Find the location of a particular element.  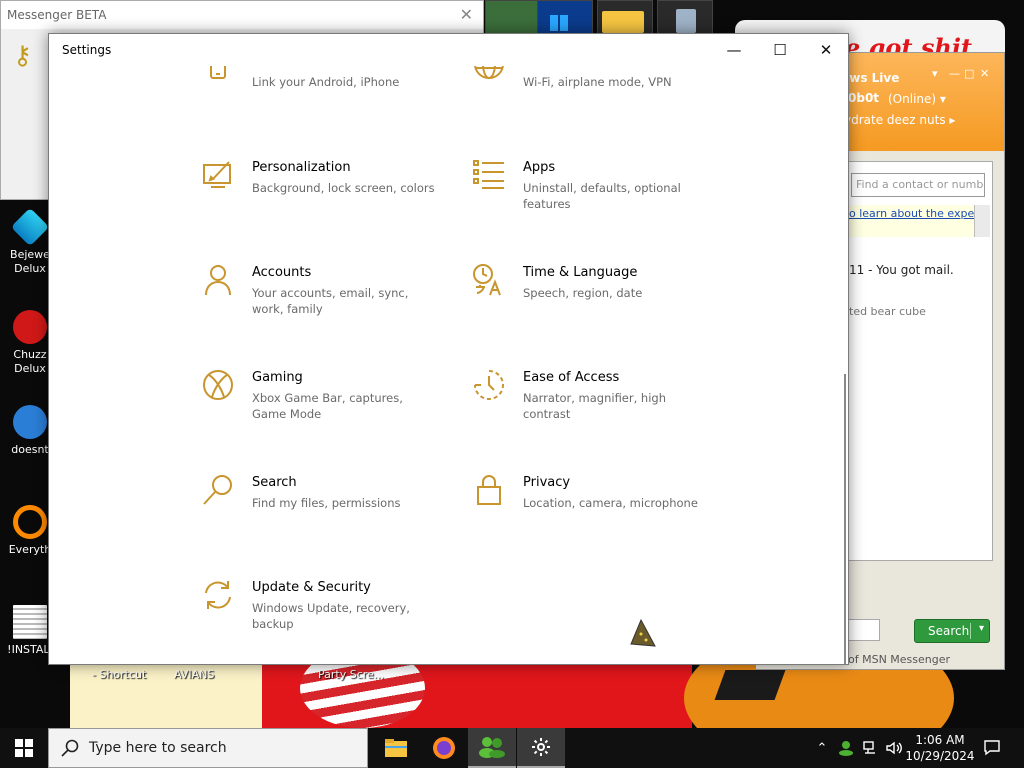

desktop-label-shortcut: - Shortcut is located at coordinates (119, 674).